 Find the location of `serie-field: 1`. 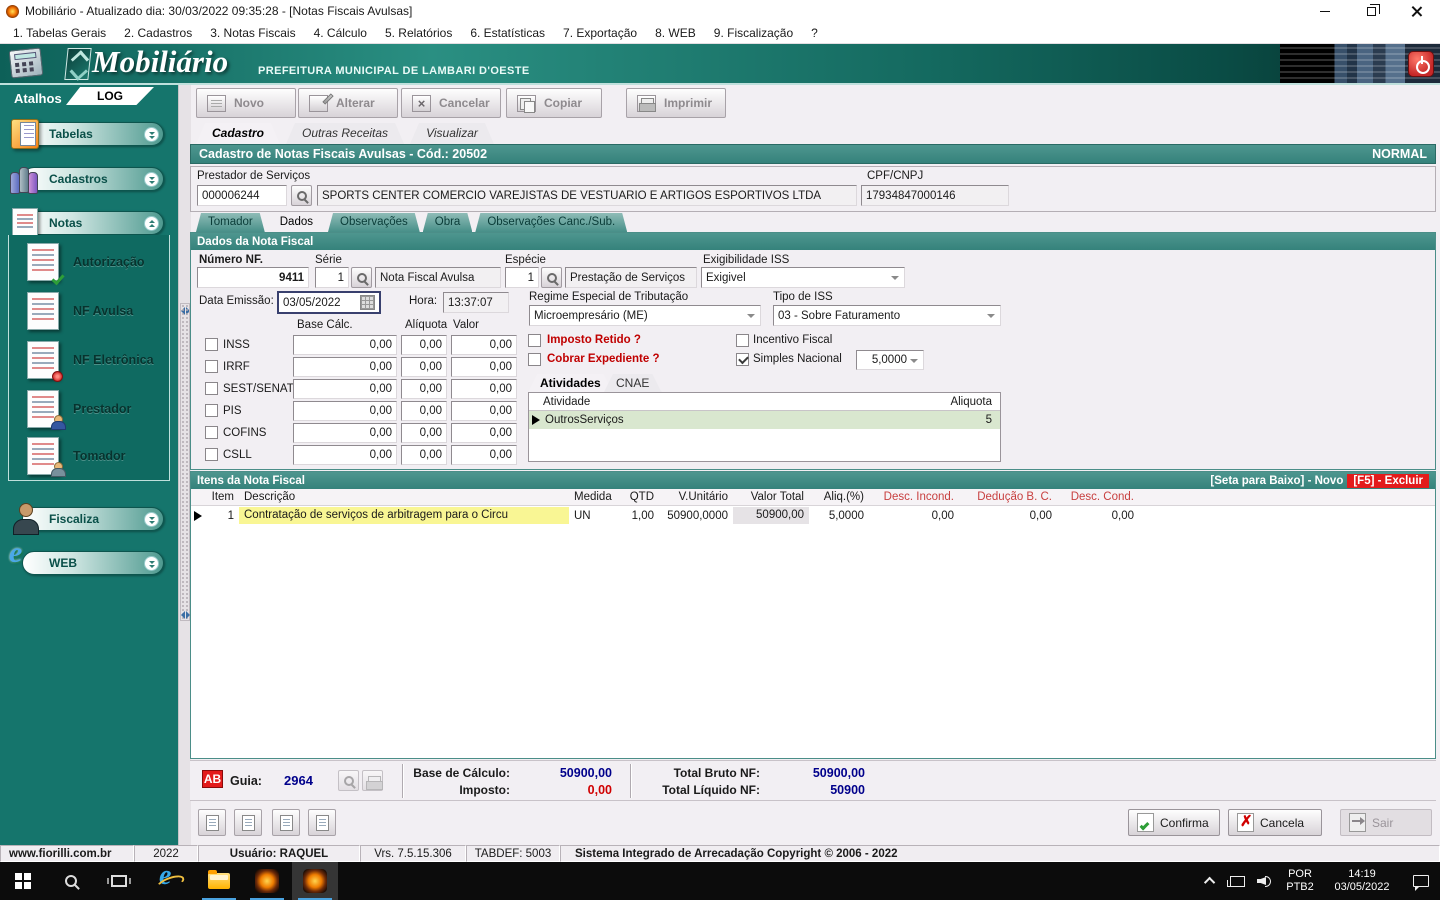

serie-field: 1 is located at coordinates (332, 277).